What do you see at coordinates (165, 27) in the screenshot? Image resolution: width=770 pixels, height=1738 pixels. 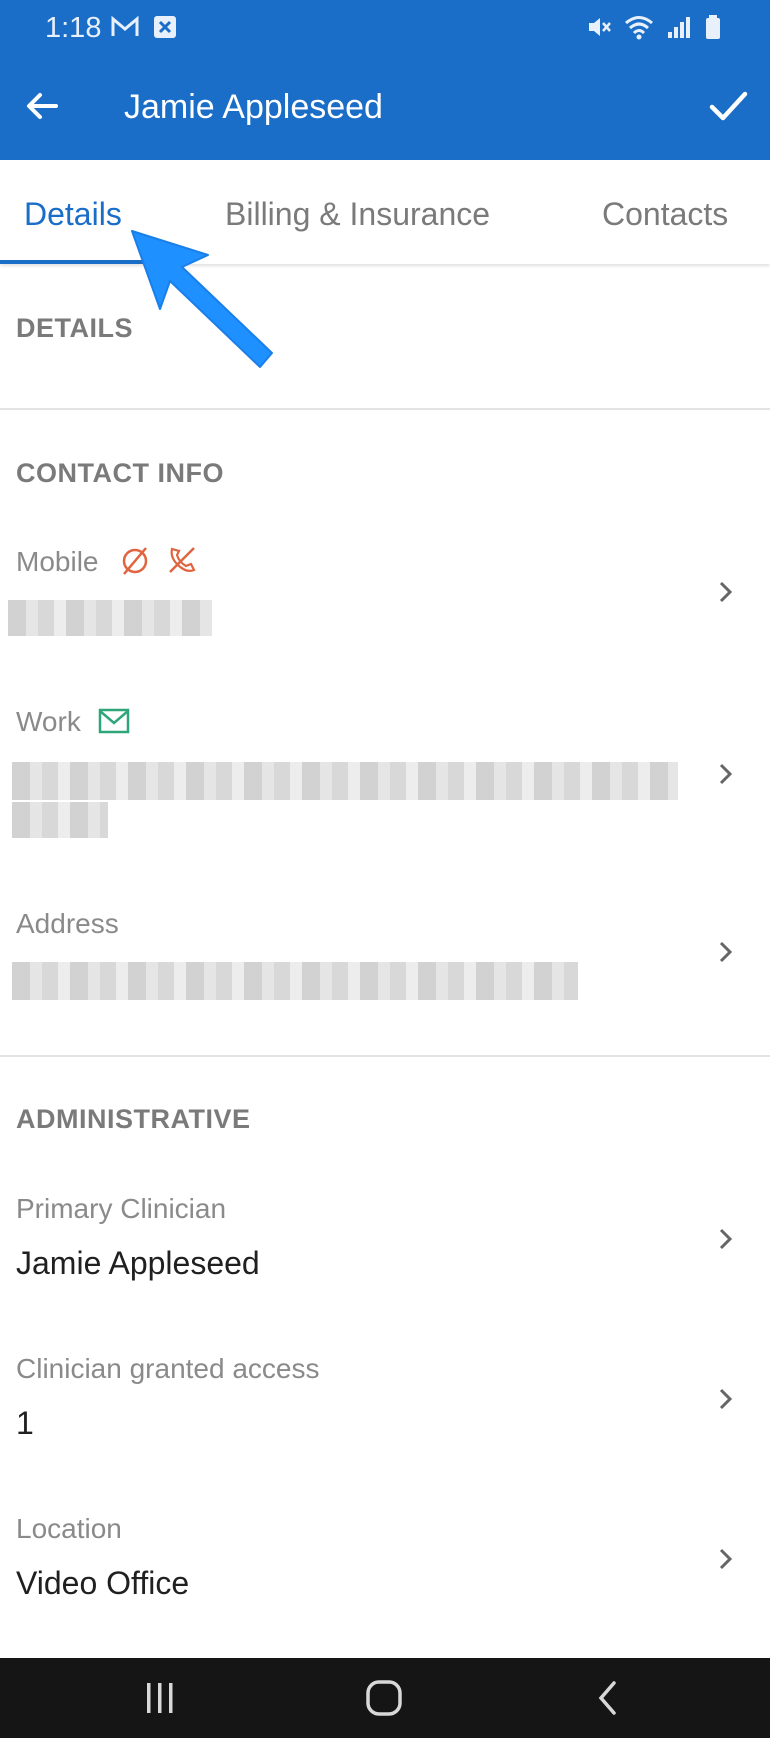 I see `app-notification-icon` at bounding box center [165, 27].